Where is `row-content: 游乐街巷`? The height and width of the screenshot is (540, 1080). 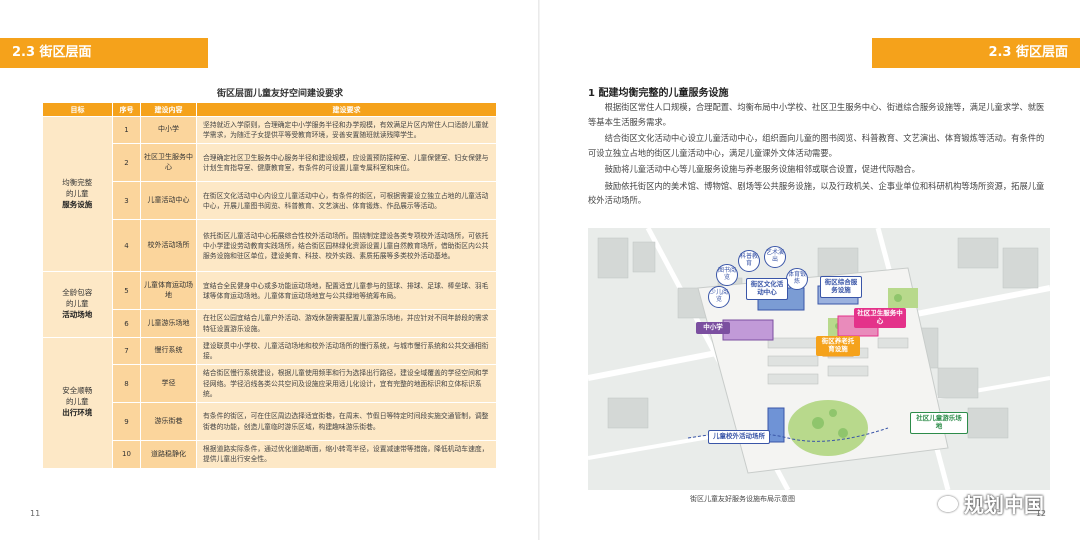
row-content: 游乐街巷 is located at coordinates (168, 422).